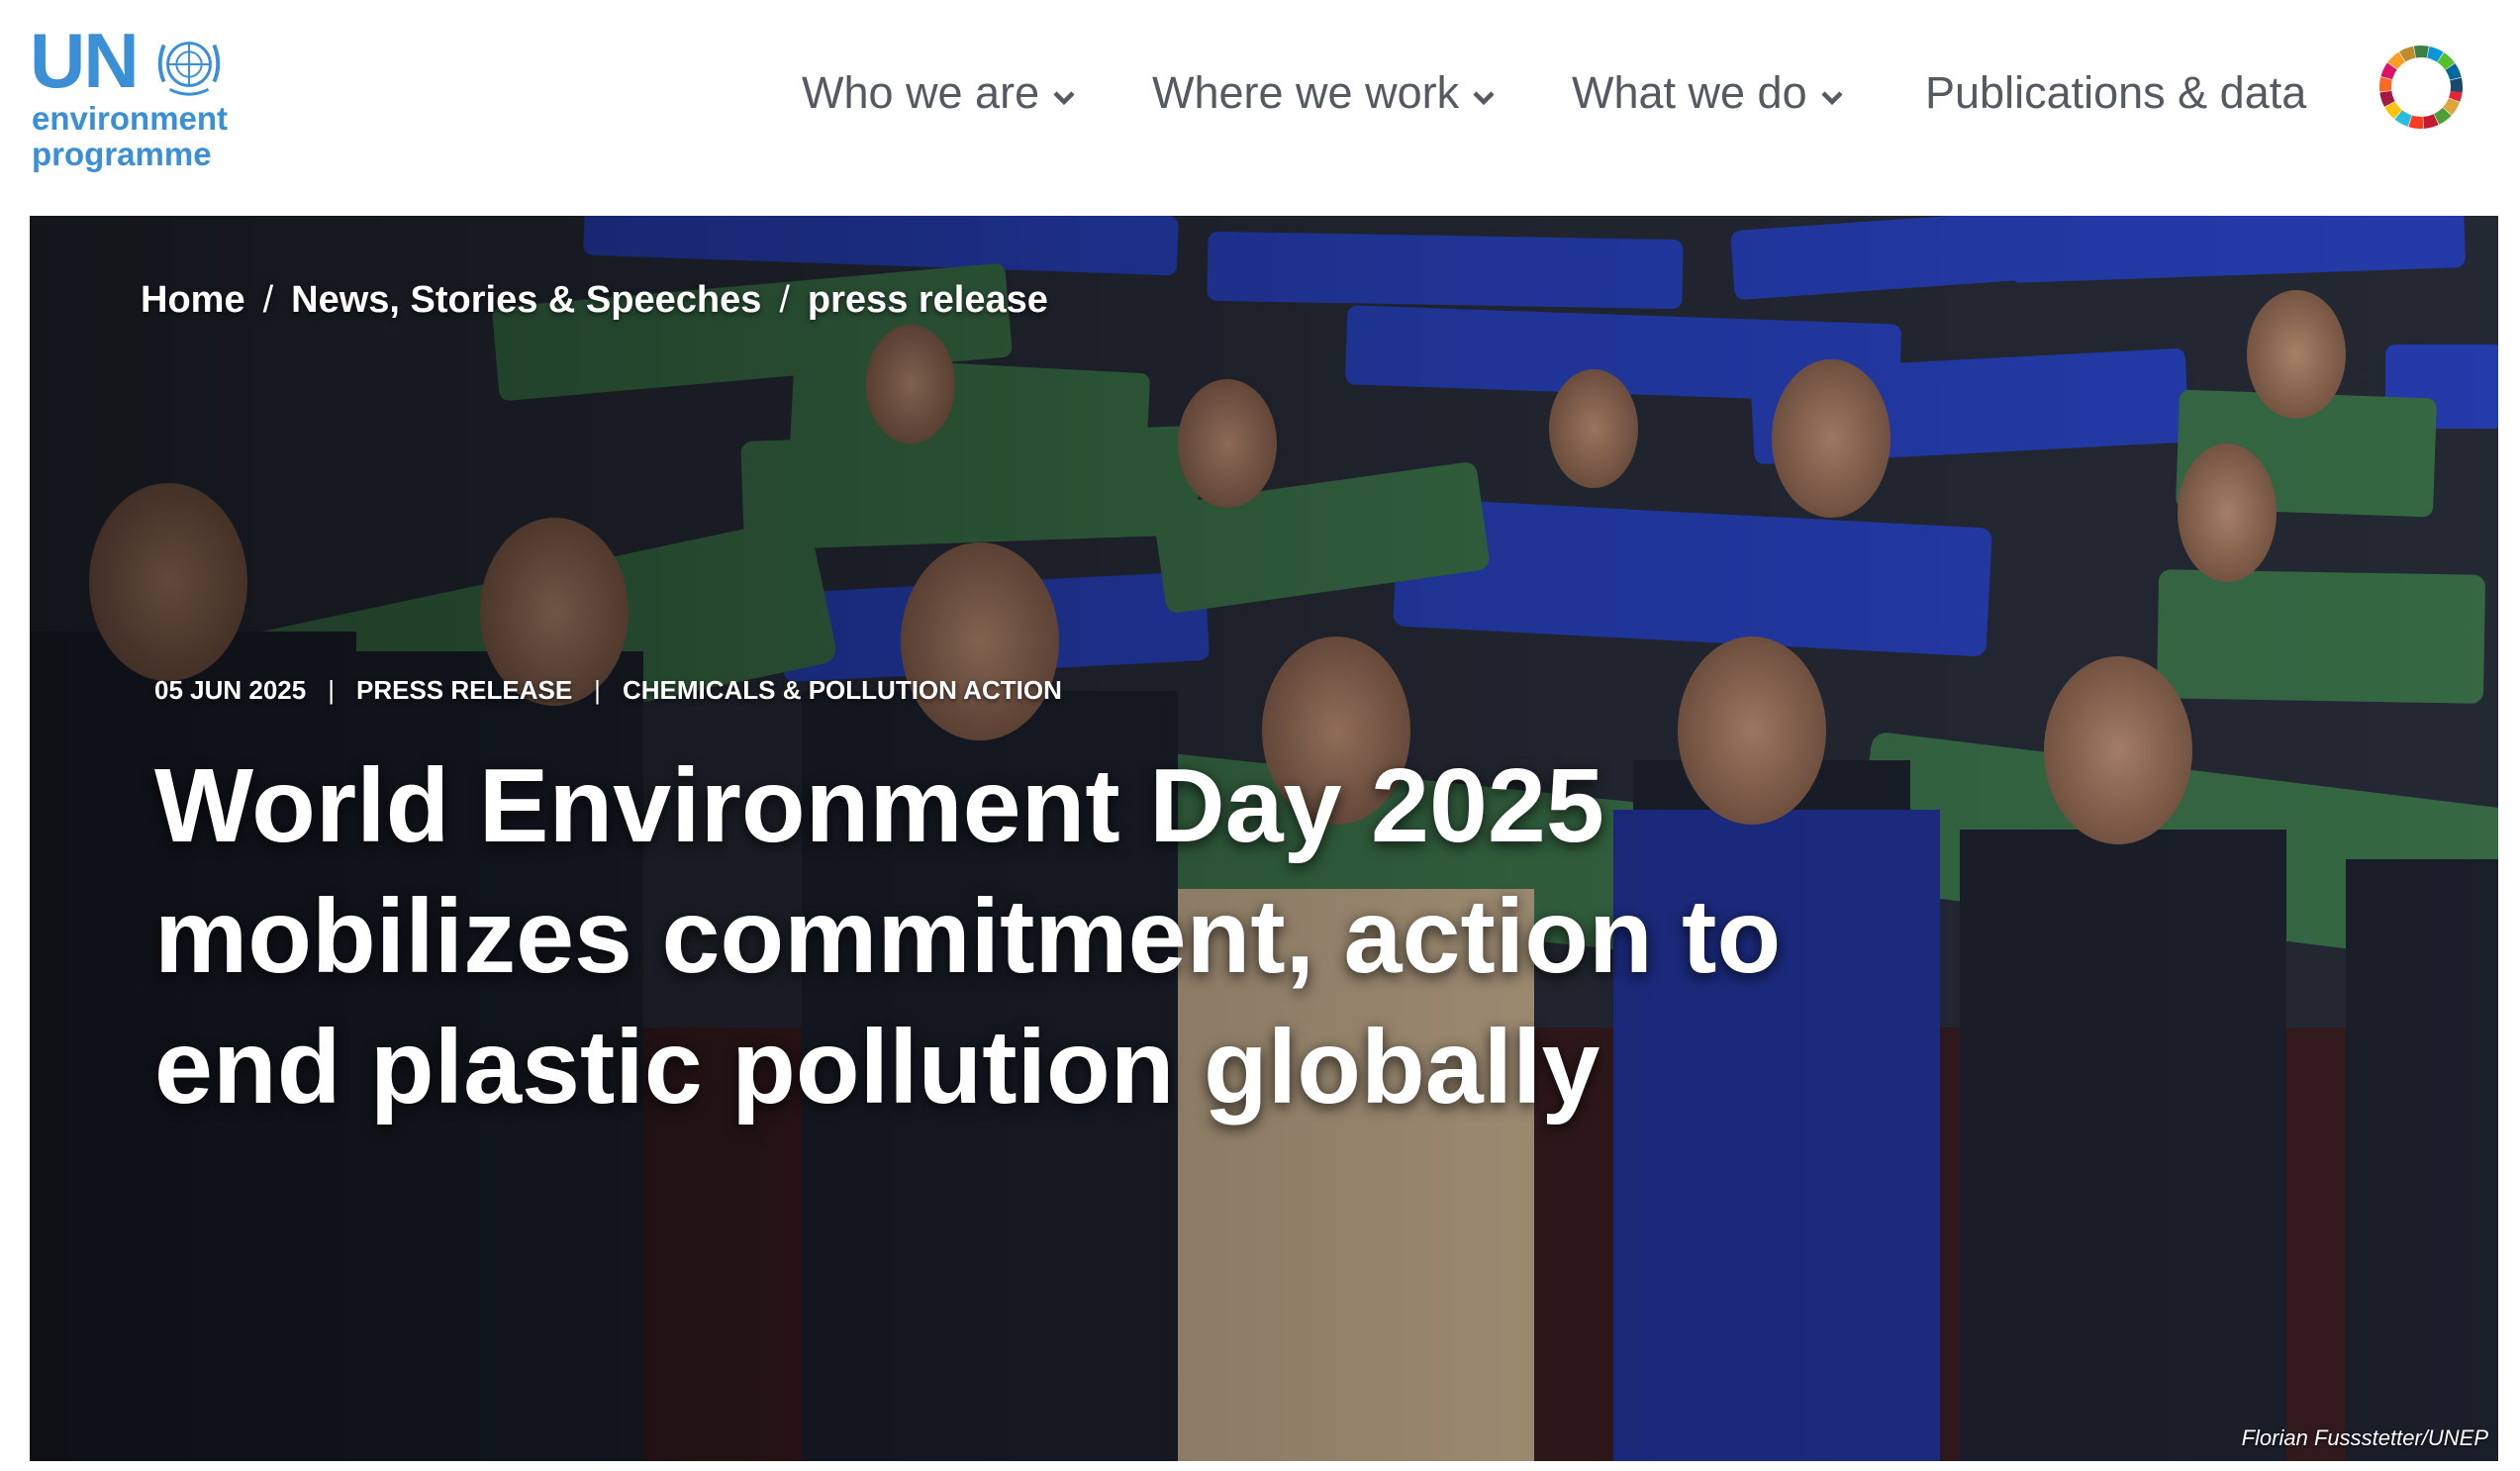 The image size is (2520, 1471). I want to click on nav-publications-data: Publications & data, so click(2115, 93).